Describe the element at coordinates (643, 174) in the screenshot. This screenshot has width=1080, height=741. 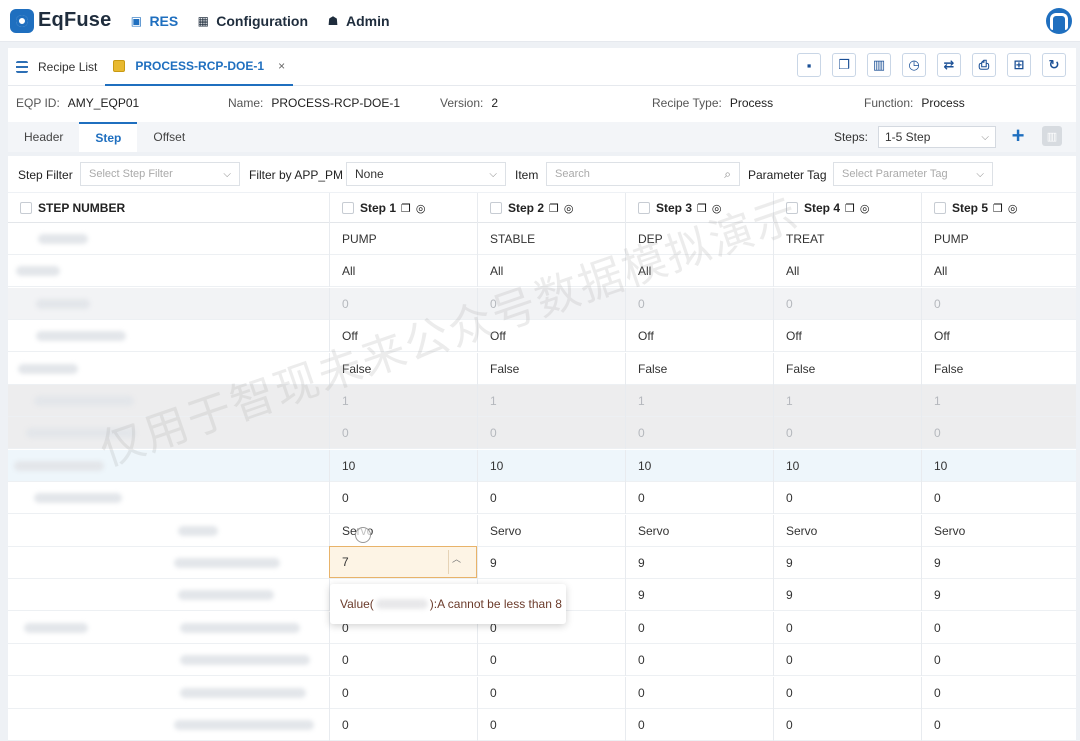
I see `item-search-input: Search ⌕` at that location.